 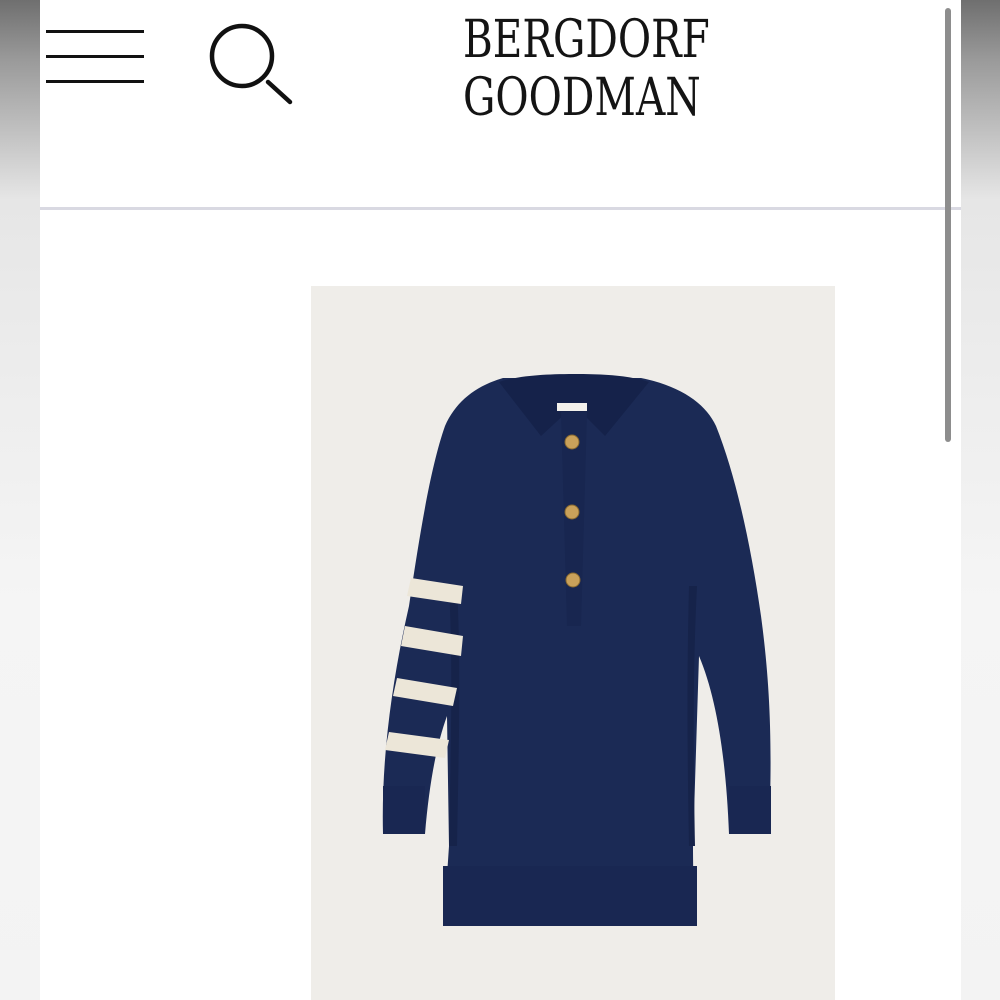 What do you see at coordinates (980, 500) in the screenshot?
I see `right-margin` at bounding box center [980, 500].